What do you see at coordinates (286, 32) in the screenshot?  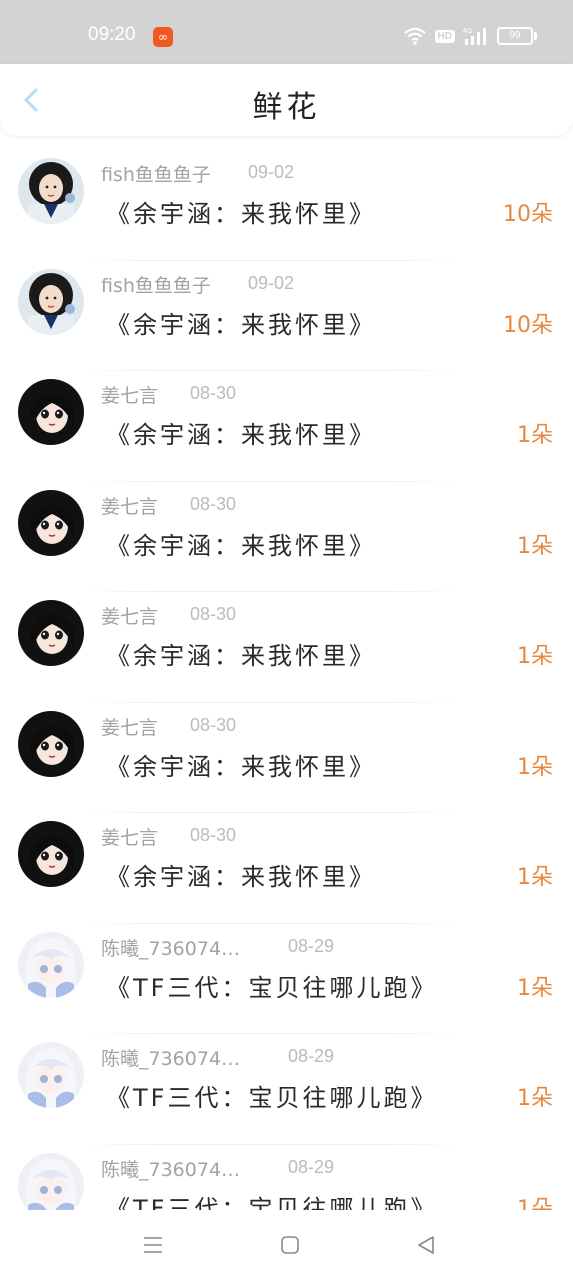 I see `status-bar: 09:20 ∞ HD 4G 99` at bounding box center [286, 32].